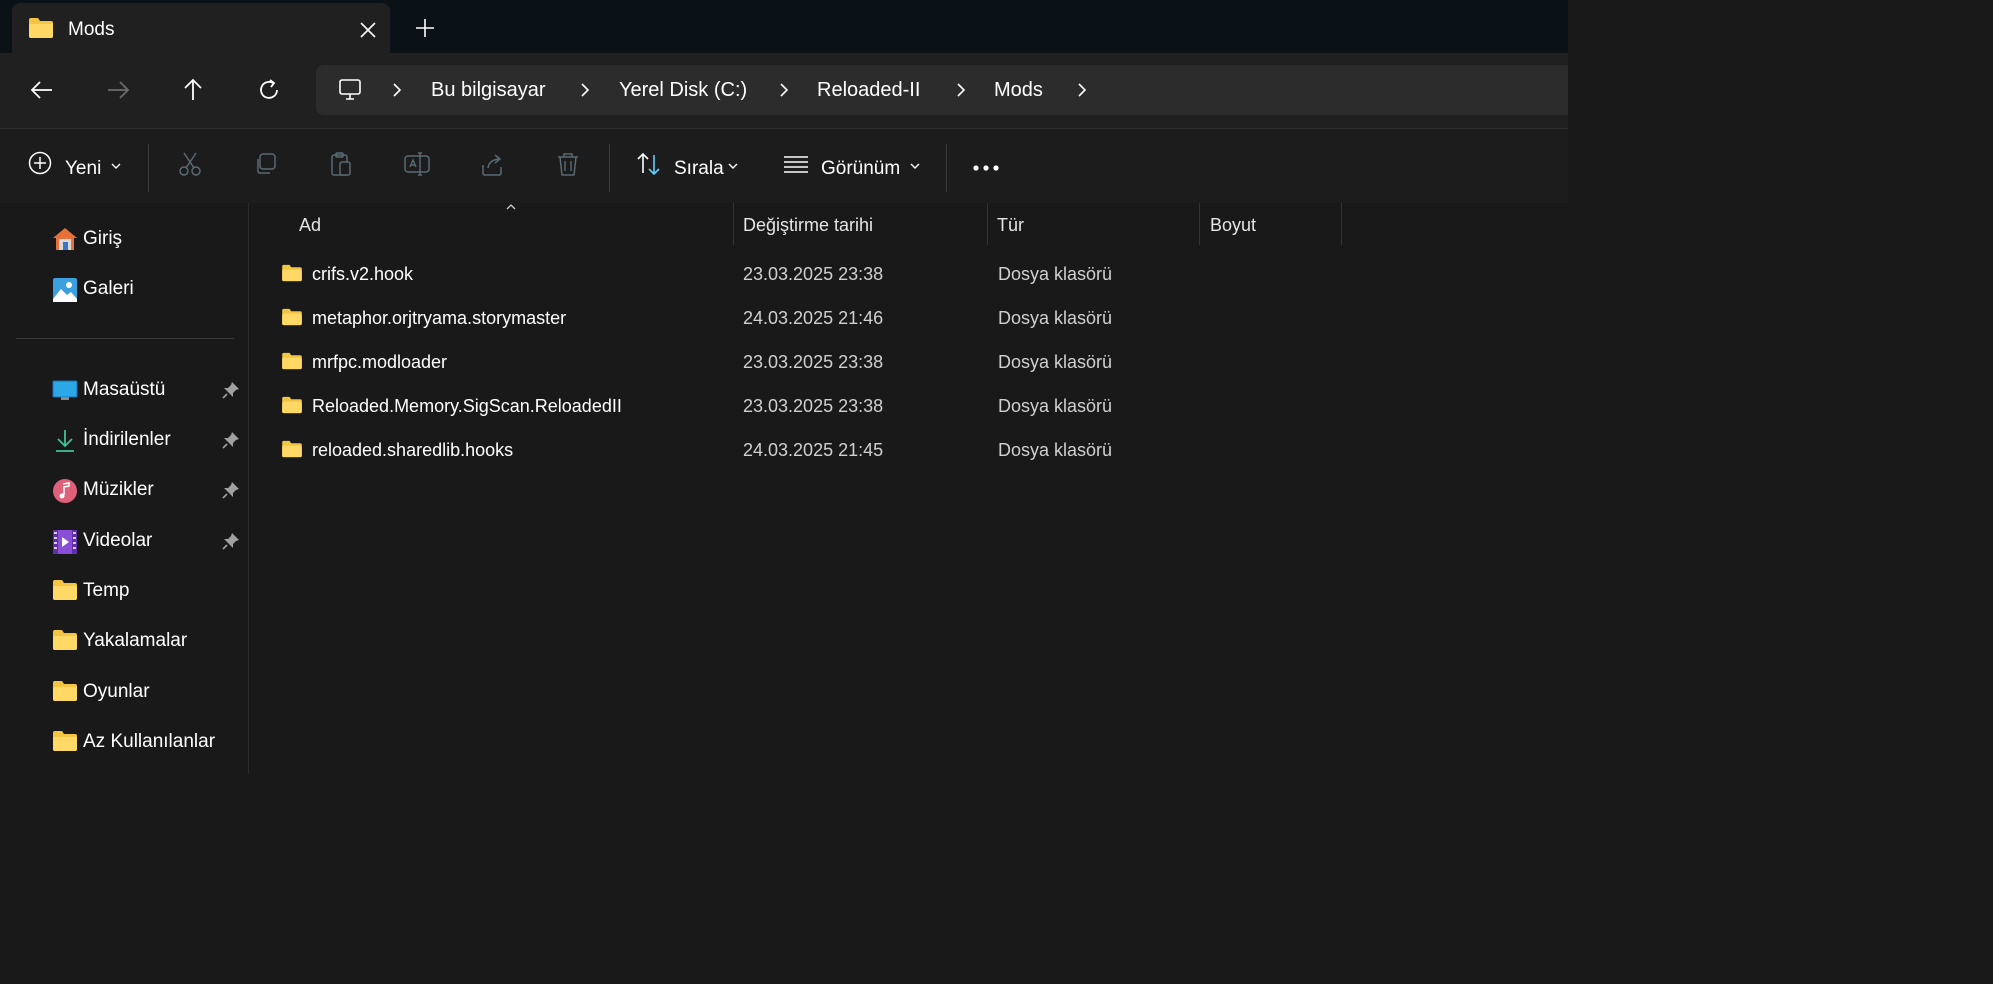 This screenshot has height=984, width=1993. I want to click on sidebar-item-rarely-used: Az Kullanılanlar, so click(148, 742).